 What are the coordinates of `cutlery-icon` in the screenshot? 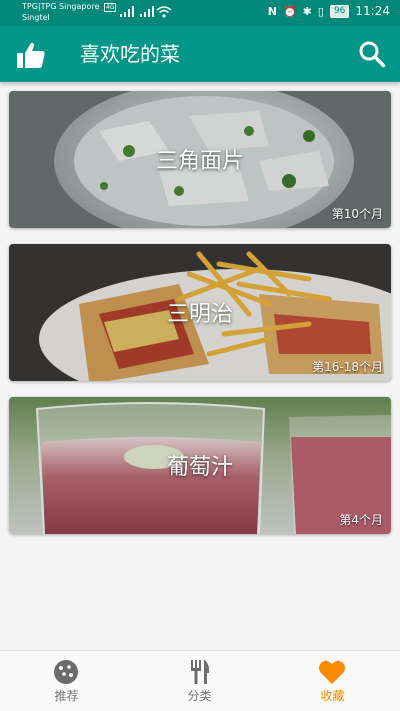 It's located at (200, 672).